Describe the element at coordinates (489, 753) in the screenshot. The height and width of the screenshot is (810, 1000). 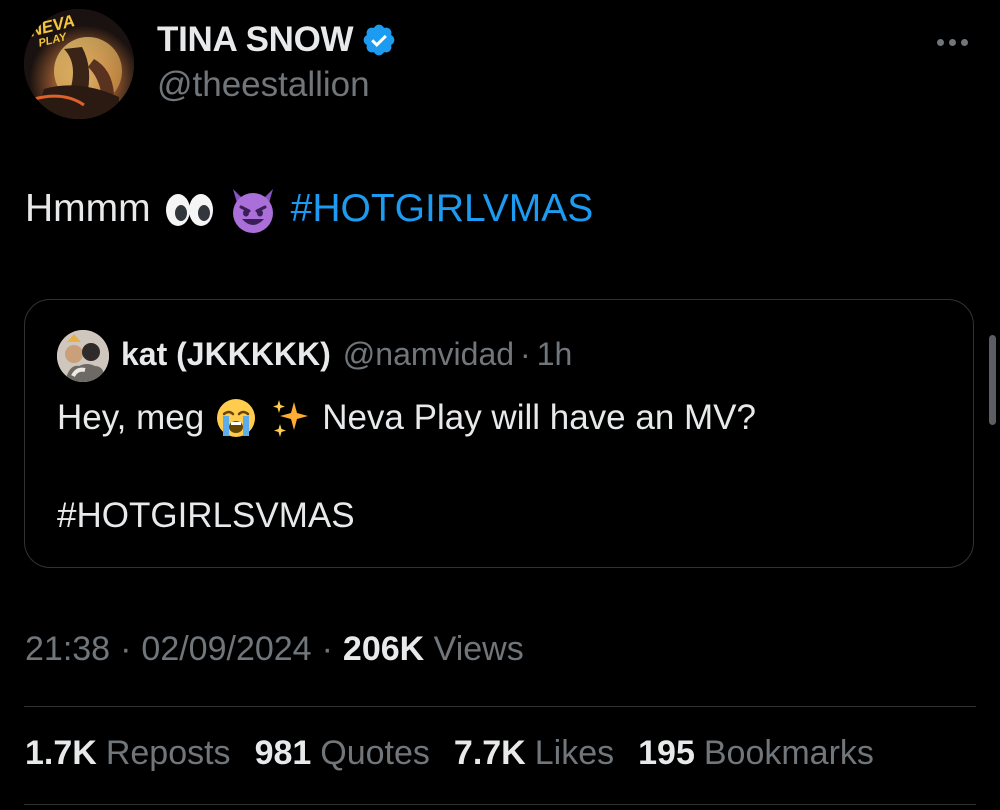
I see `likes-count: 7.7K` at that location.